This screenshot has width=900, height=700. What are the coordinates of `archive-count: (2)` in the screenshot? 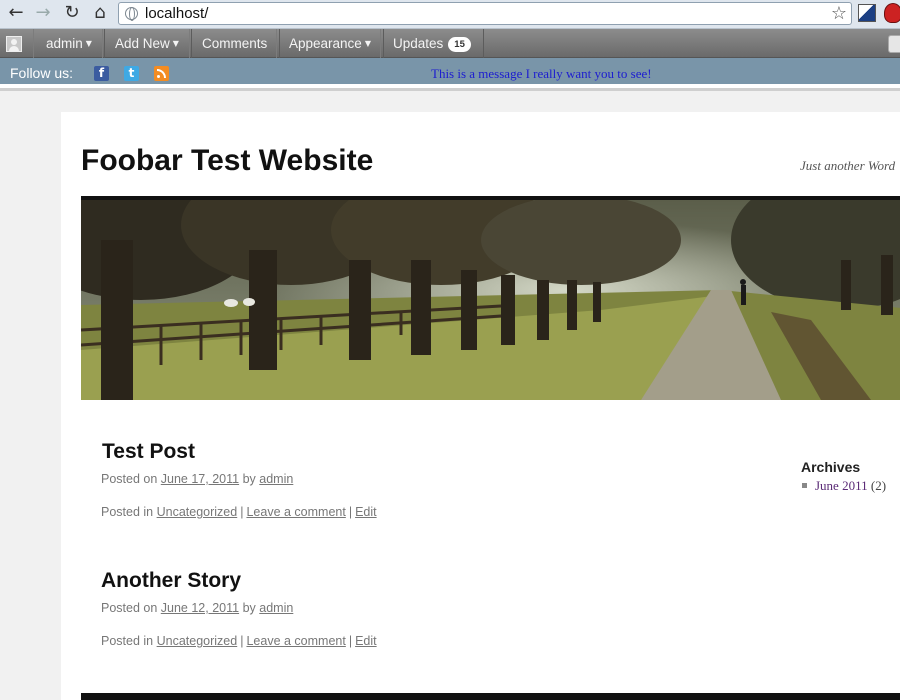 It's located at (878, 485).